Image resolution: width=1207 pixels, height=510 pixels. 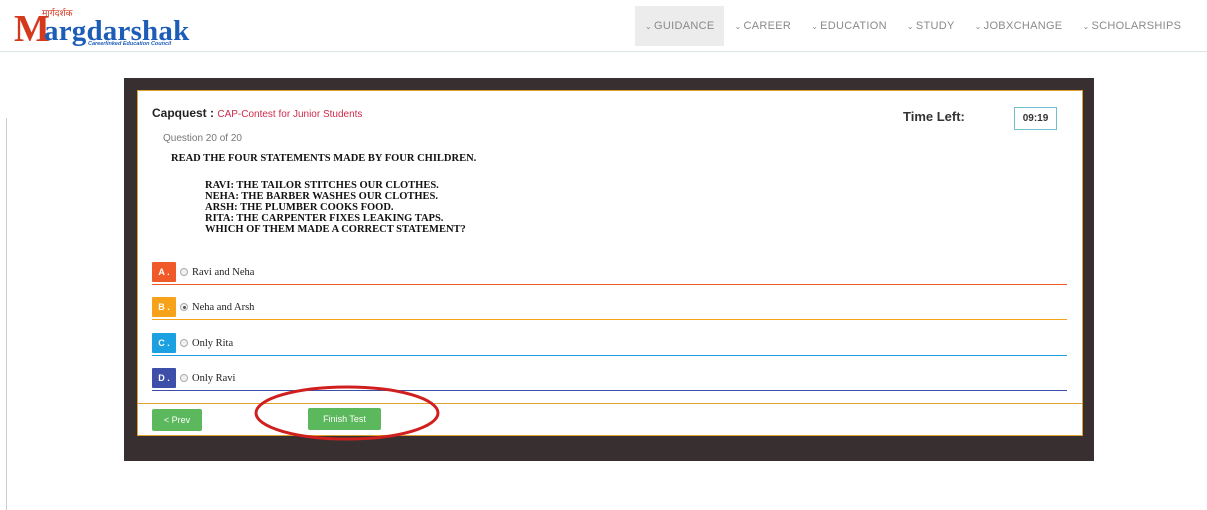 I want to click on option-c-underline, so click(x=609, y=355).